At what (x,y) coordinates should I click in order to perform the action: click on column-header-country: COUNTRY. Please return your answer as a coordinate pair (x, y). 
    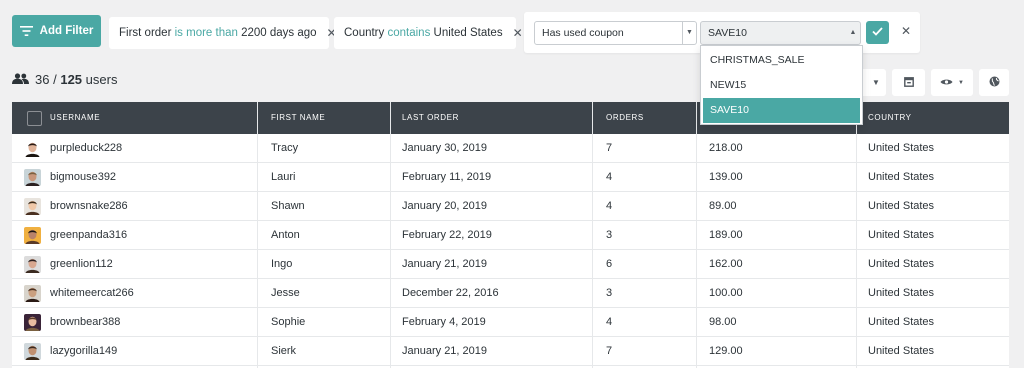
    Looking at the image, I should click on (890, 118).